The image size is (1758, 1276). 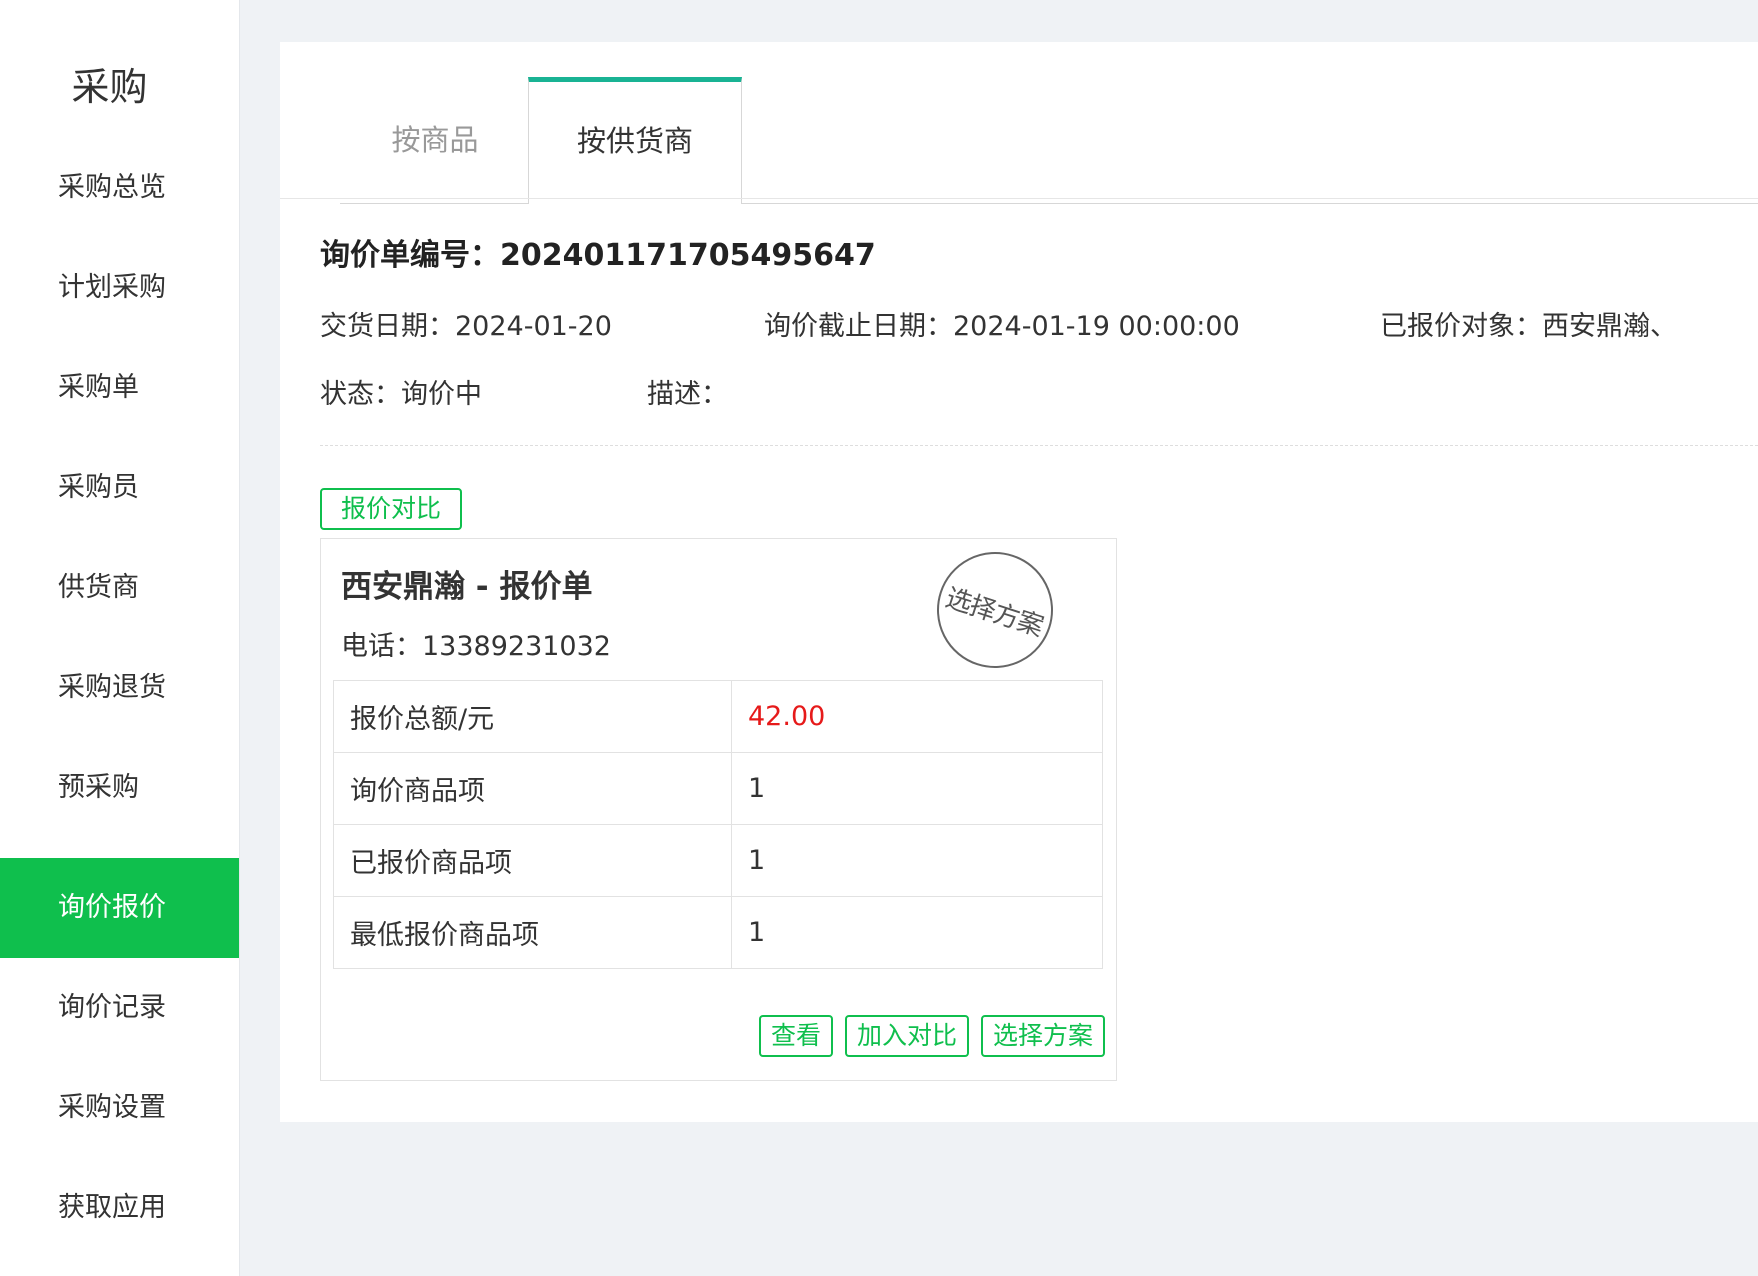 I want to click on sidebar-item-get-apps: 获取应用, so click(x=119, y=1208).